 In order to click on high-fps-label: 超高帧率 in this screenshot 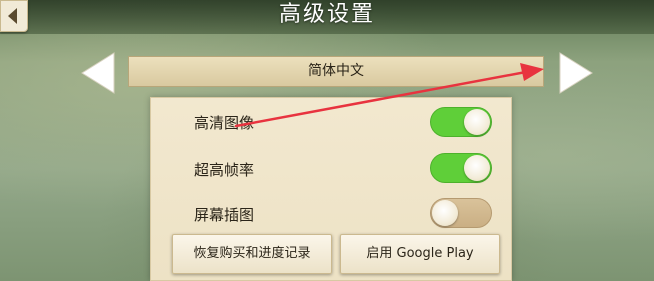, I will do `click(224, 170)`.